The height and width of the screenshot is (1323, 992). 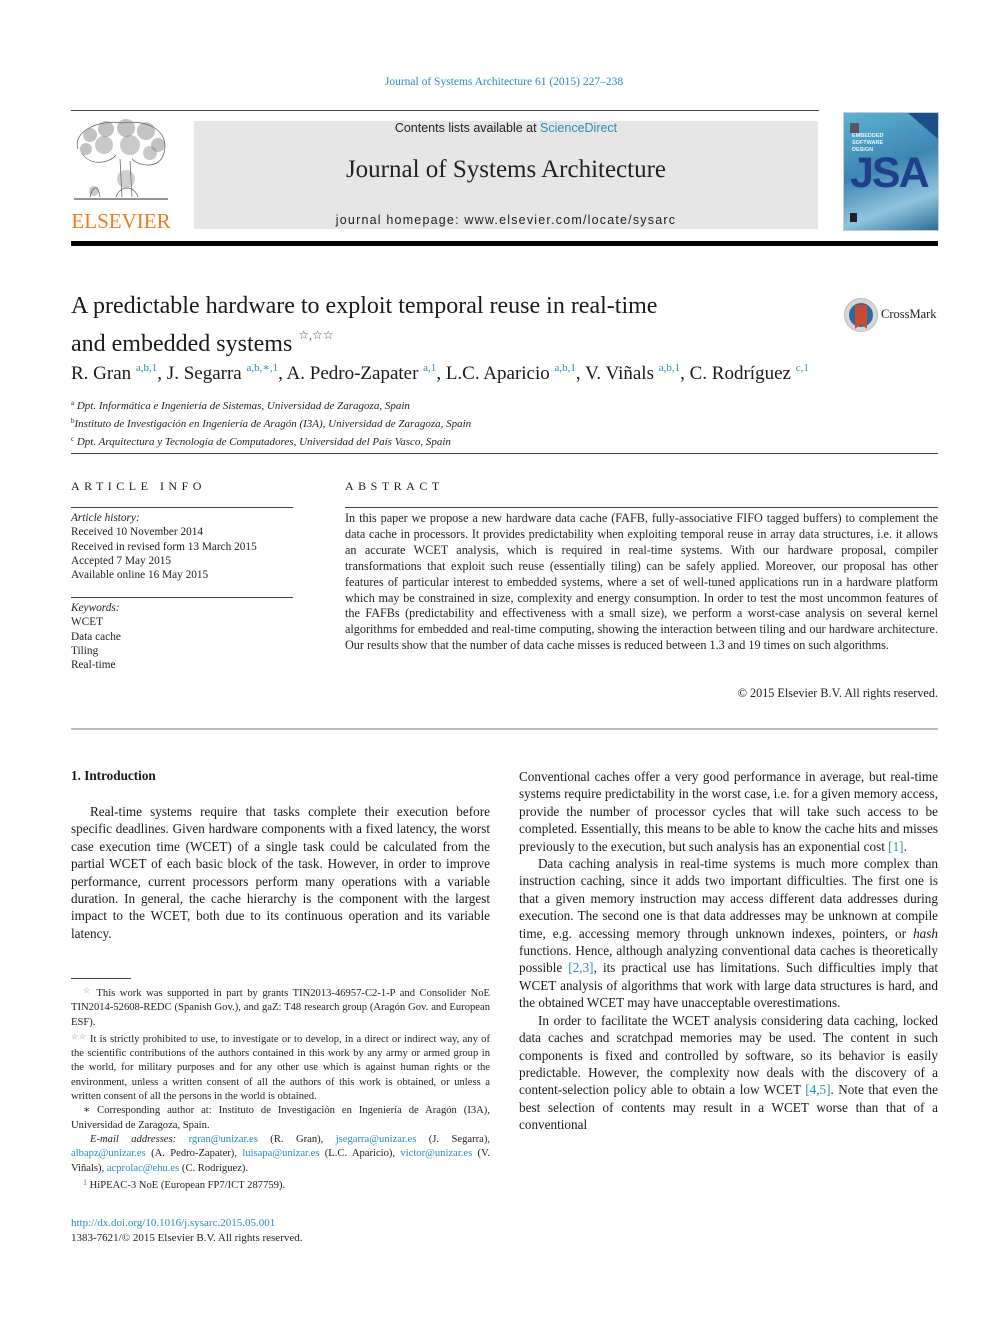 What do you see at coordinates (121, 159) in the screenshot?
I see `elsevier-tree-icon` at bounding box center [121, 159].